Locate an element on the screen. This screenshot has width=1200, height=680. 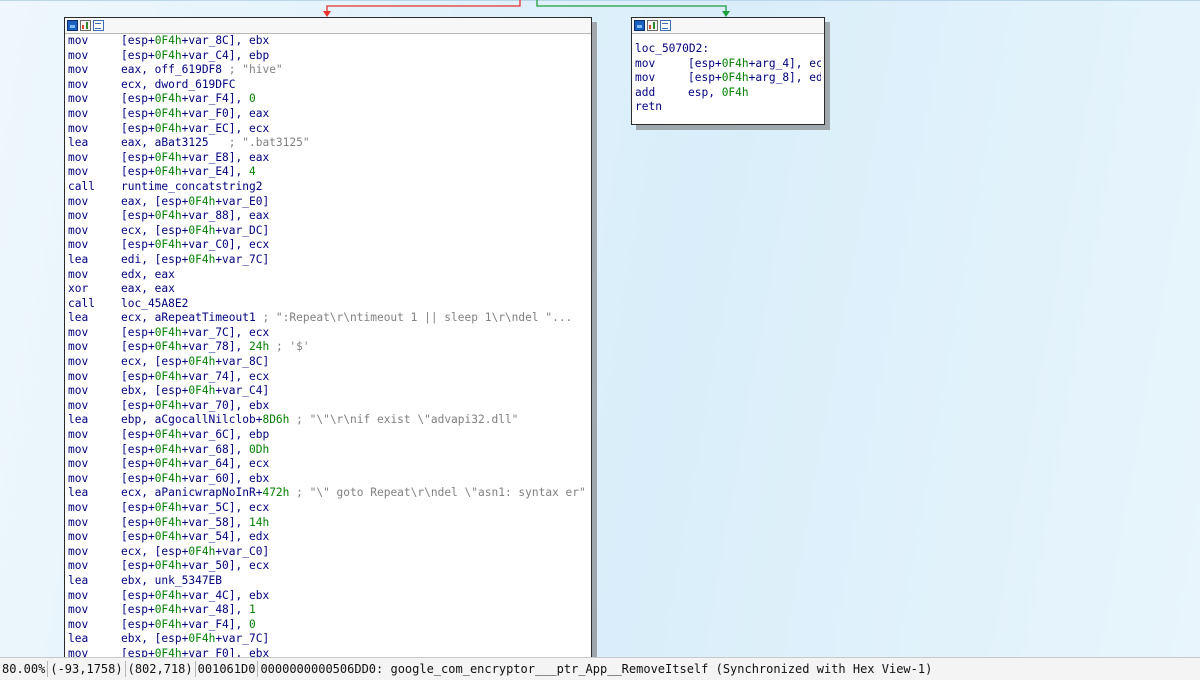
operand: [esp+0F4h+var_54], edx is located at coordinates (195, 536).